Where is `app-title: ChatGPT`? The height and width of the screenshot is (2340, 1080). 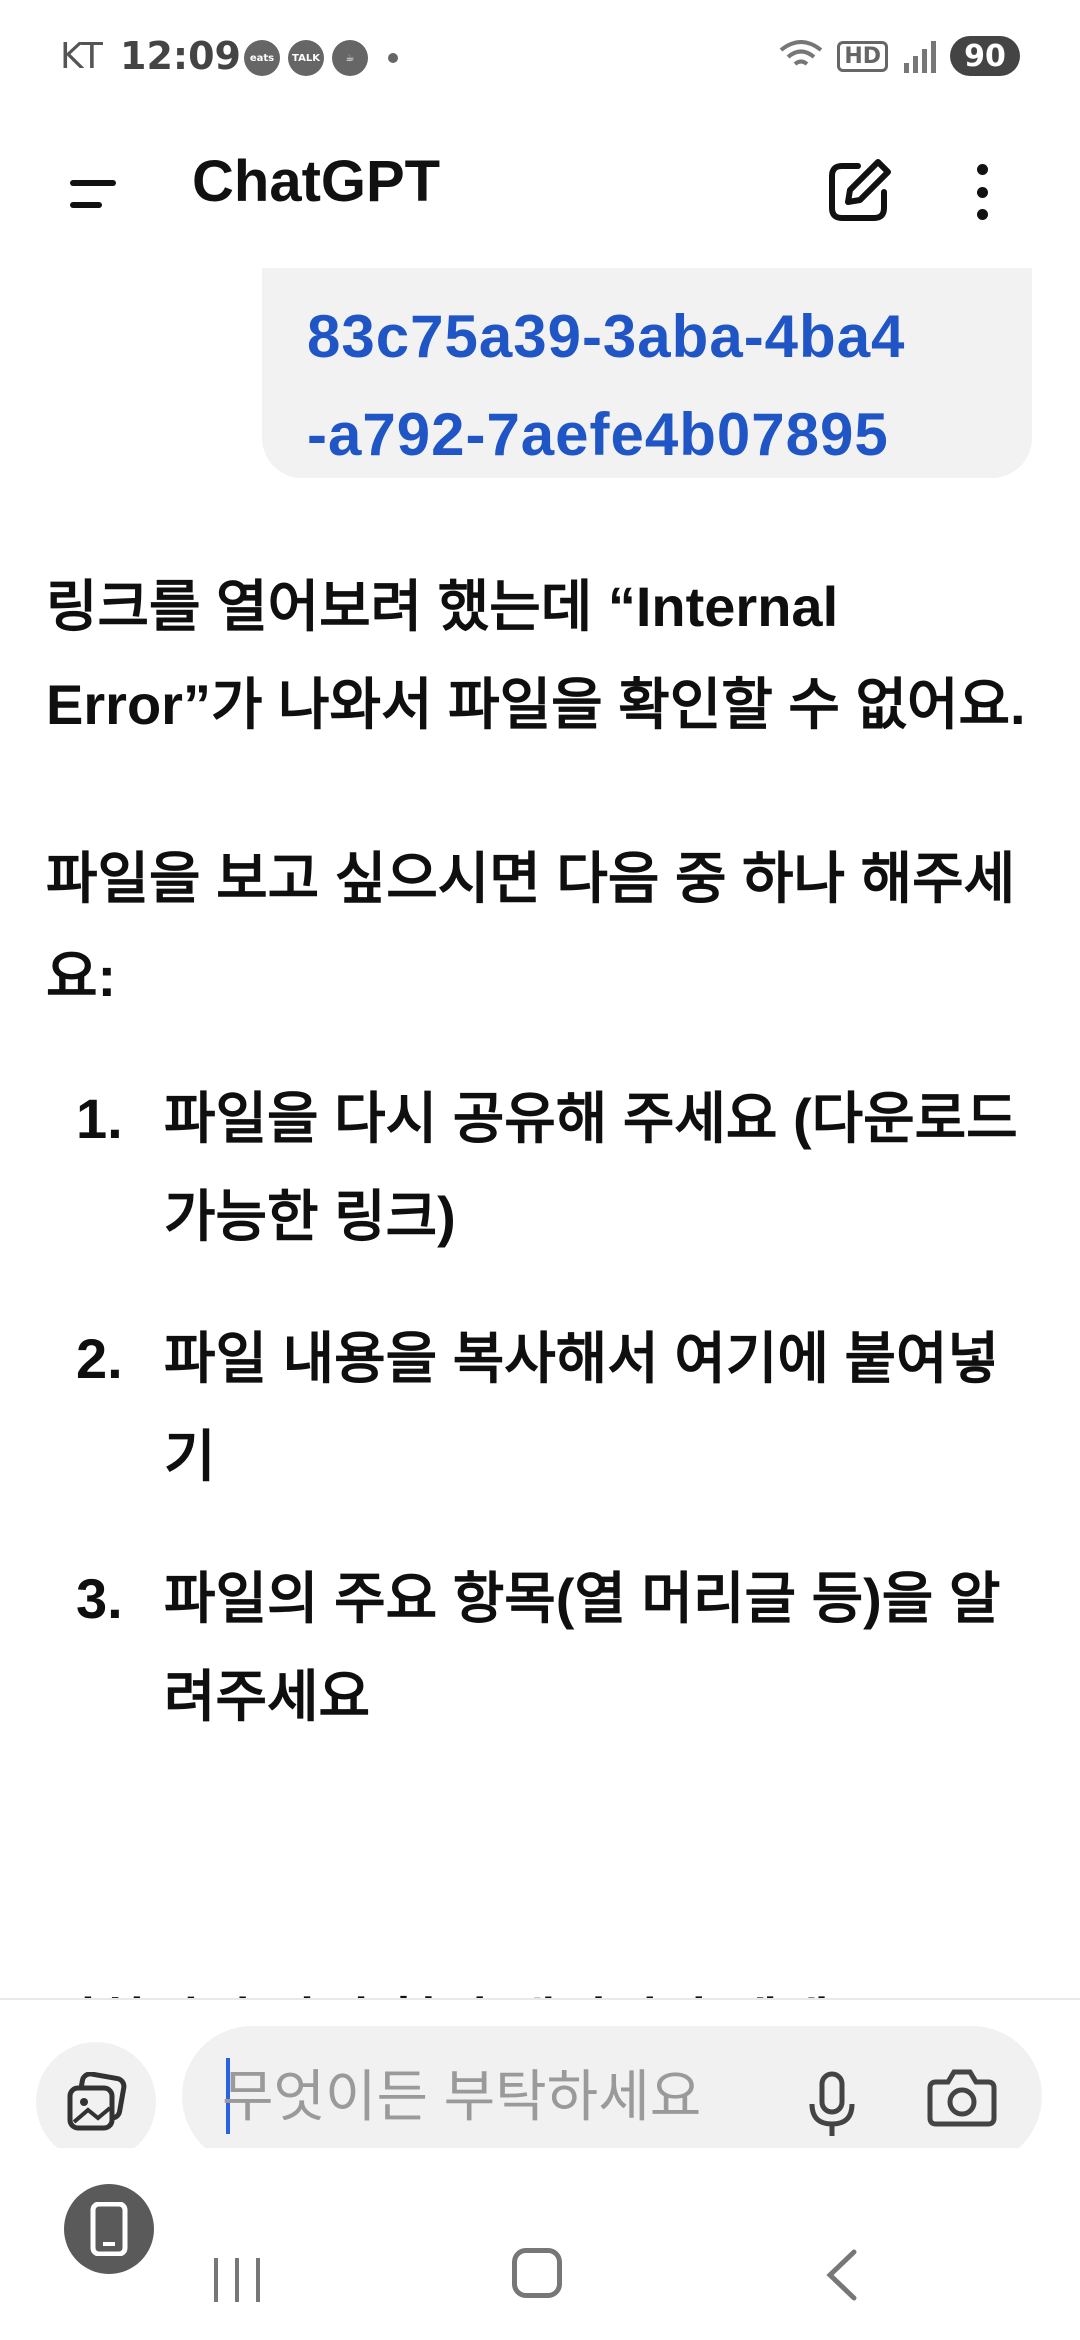
app-title: ChatGPT is located at coordinates (316, 181).